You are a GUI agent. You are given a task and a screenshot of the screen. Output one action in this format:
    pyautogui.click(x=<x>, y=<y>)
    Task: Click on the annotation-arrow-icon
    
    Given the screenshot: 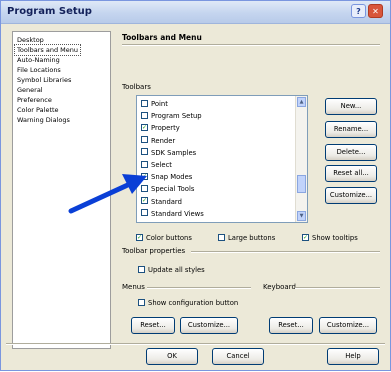 What is the action you would take?
    pyautogui.click(x=107, y=194)
    